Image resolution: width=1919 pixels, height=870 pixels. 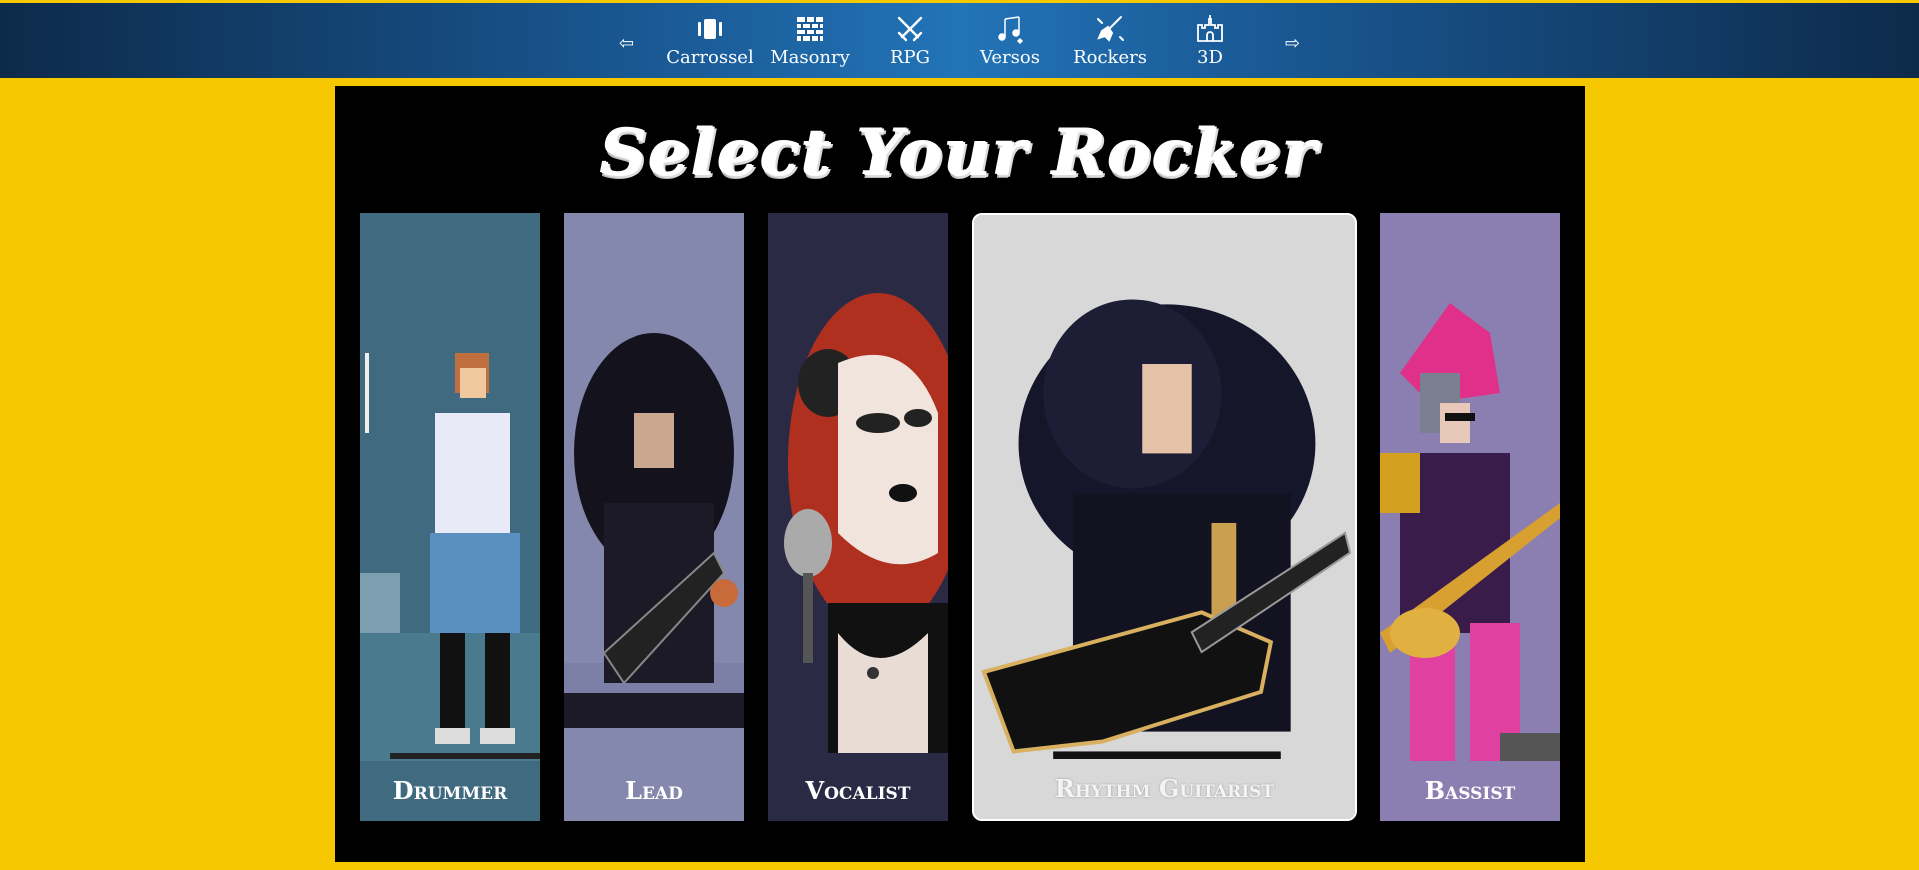 I want to click on swords-icon, so click(x=910, y=29).